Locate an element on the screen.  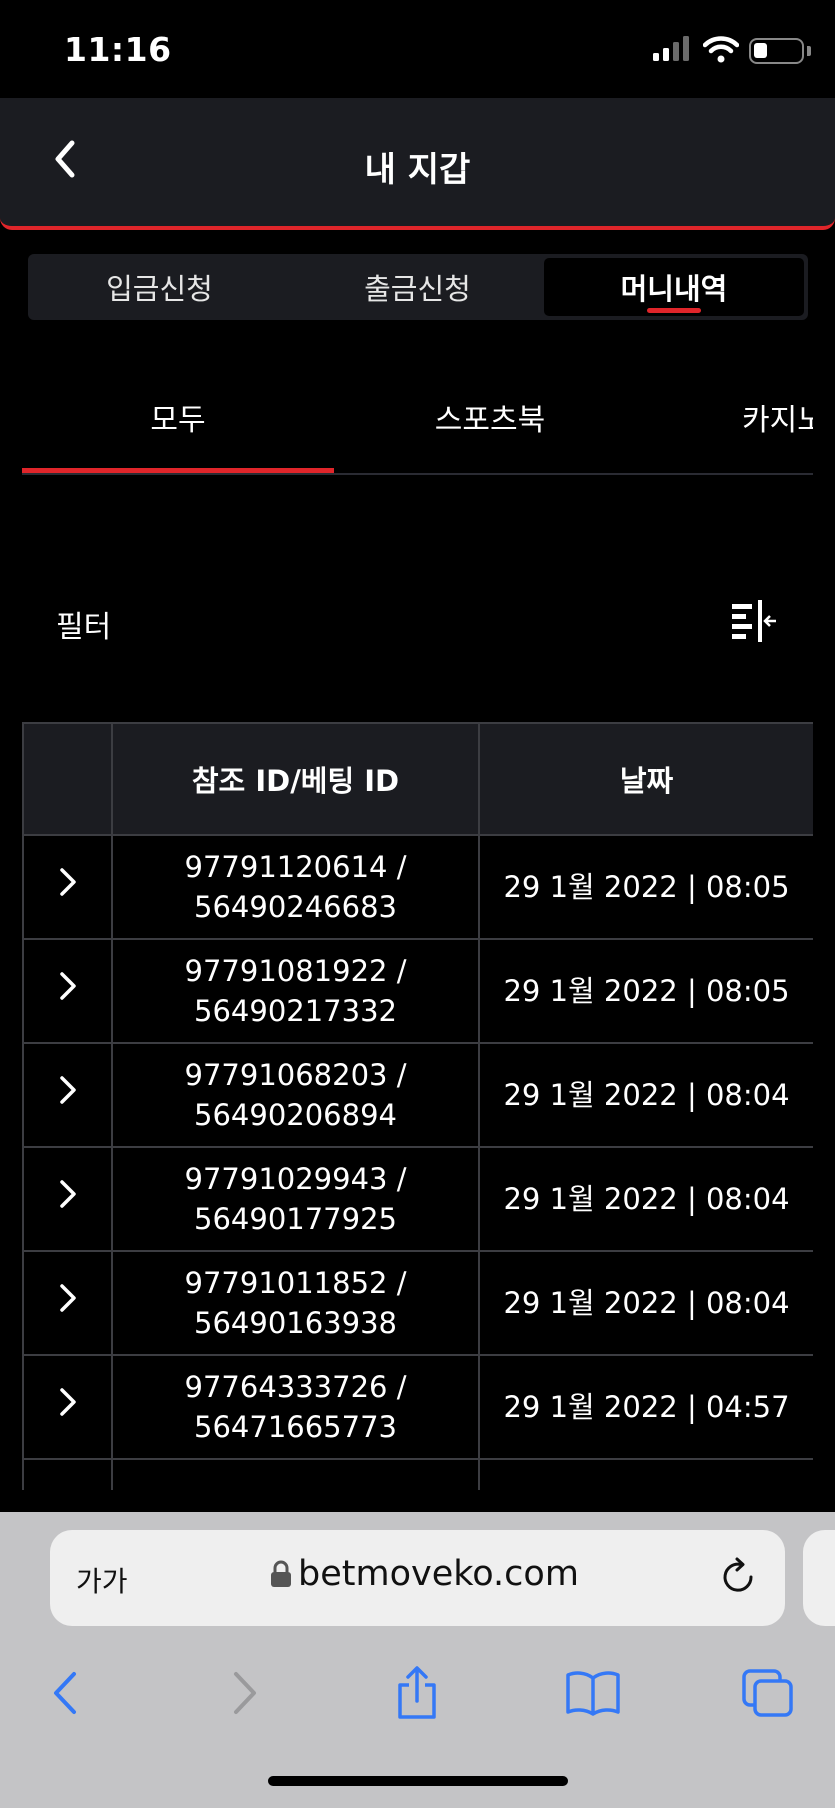
ref-id: 97791120614 / is located at coordinates (295, 867).